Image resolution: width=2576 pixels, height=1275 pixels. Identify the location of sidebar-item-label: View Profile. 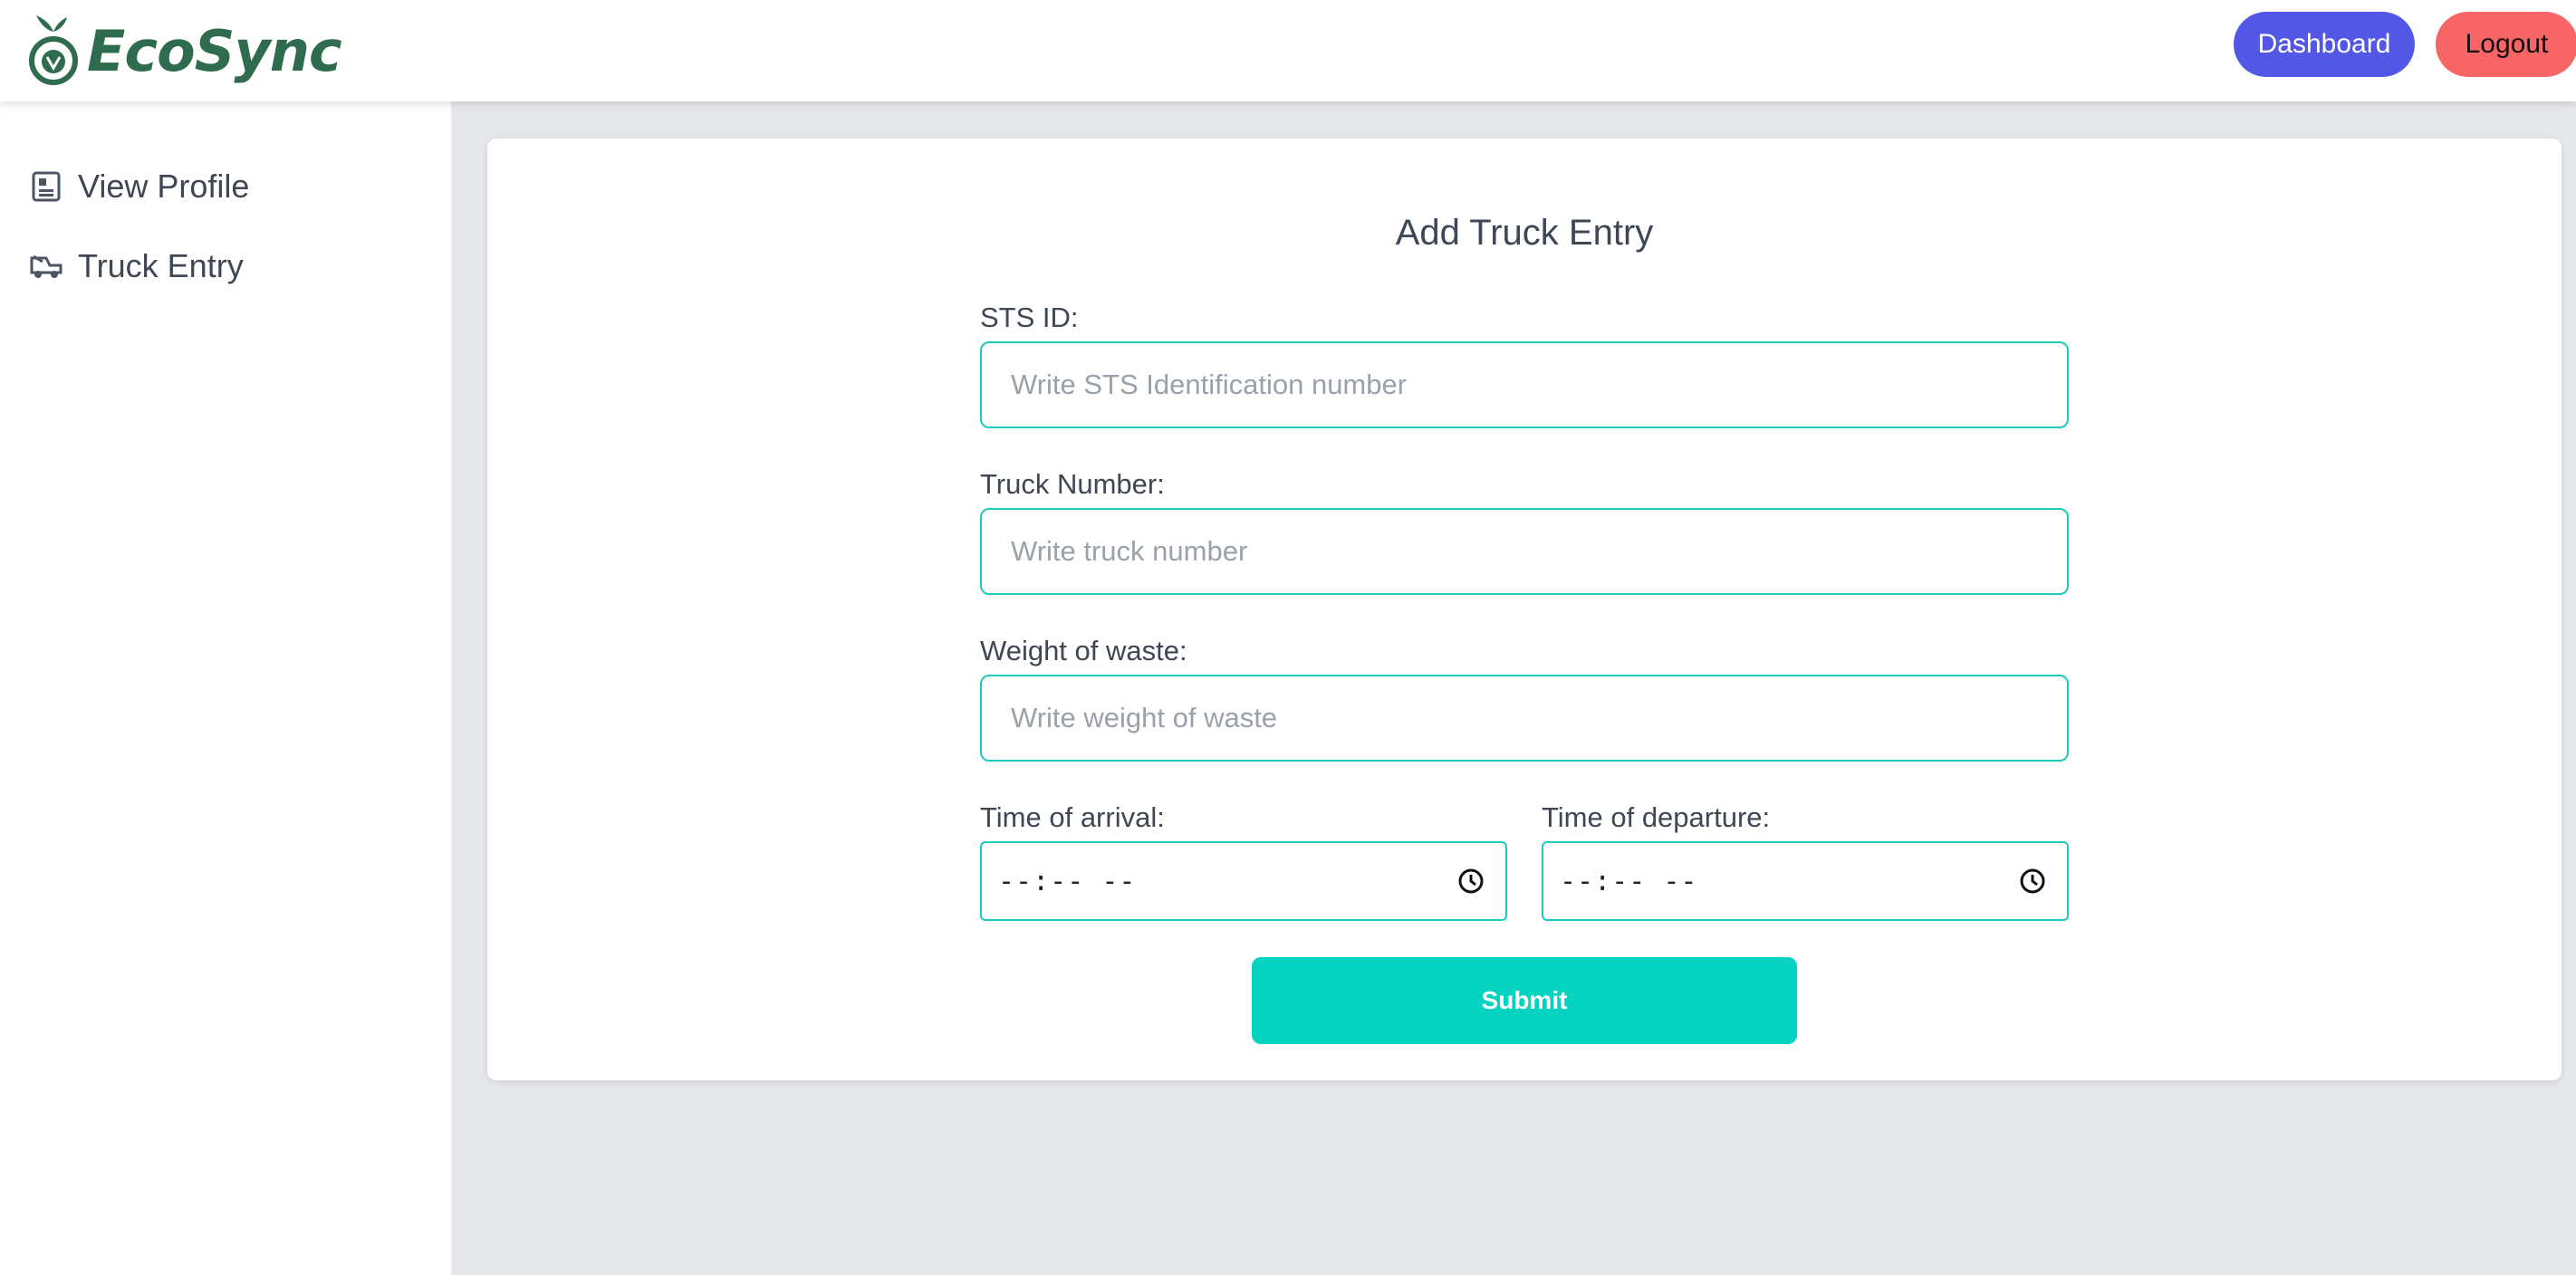
(164, 186).